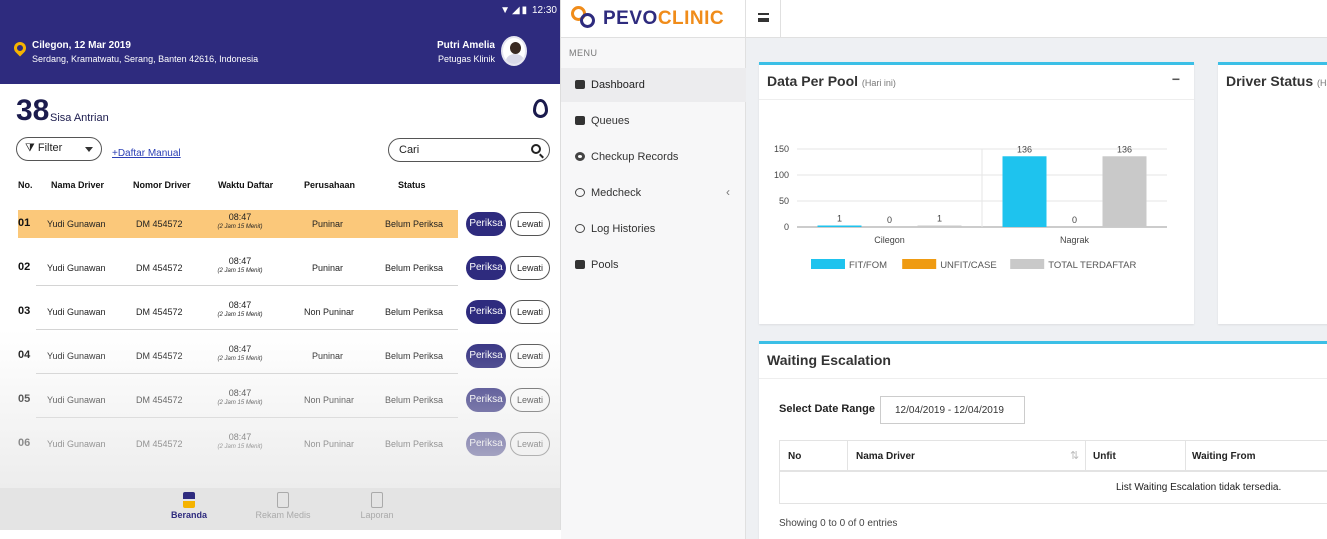  Describe the element at coordinates (514, 51) in the screenshot. I see `avatar` at that location.